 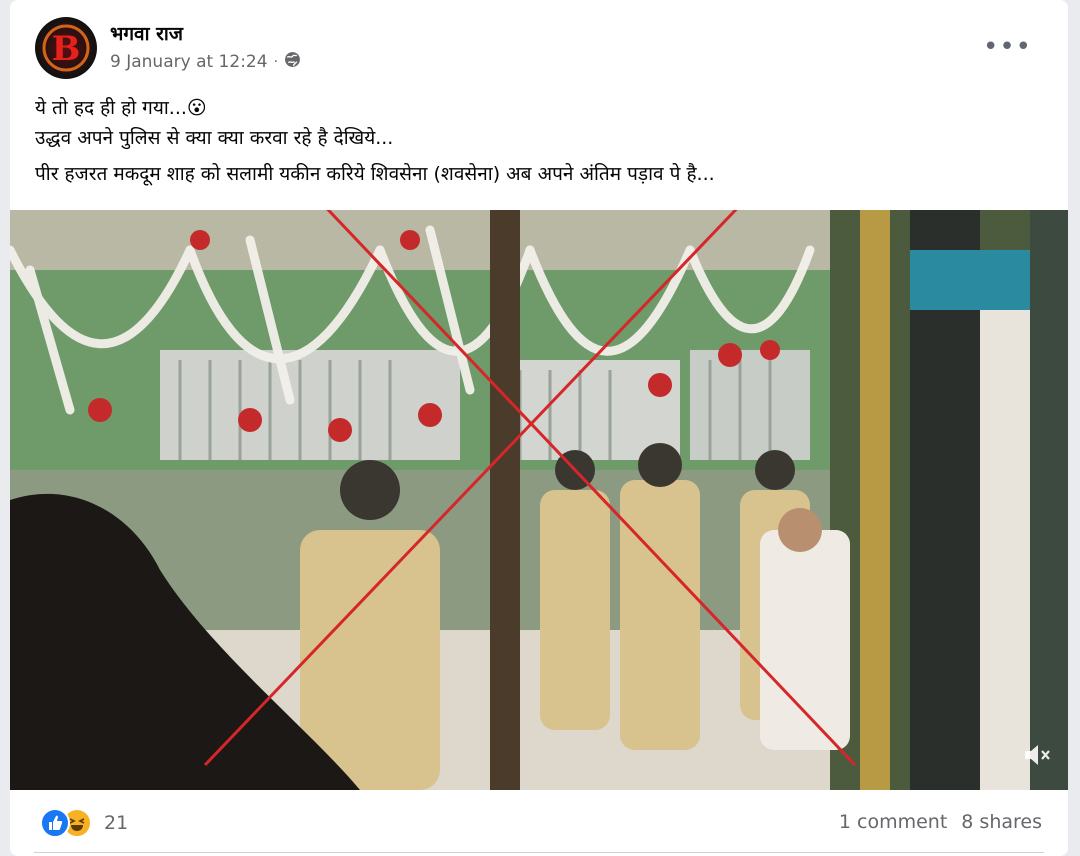 I want to click on more-options-button: •••, so click(x=1007, y=47).